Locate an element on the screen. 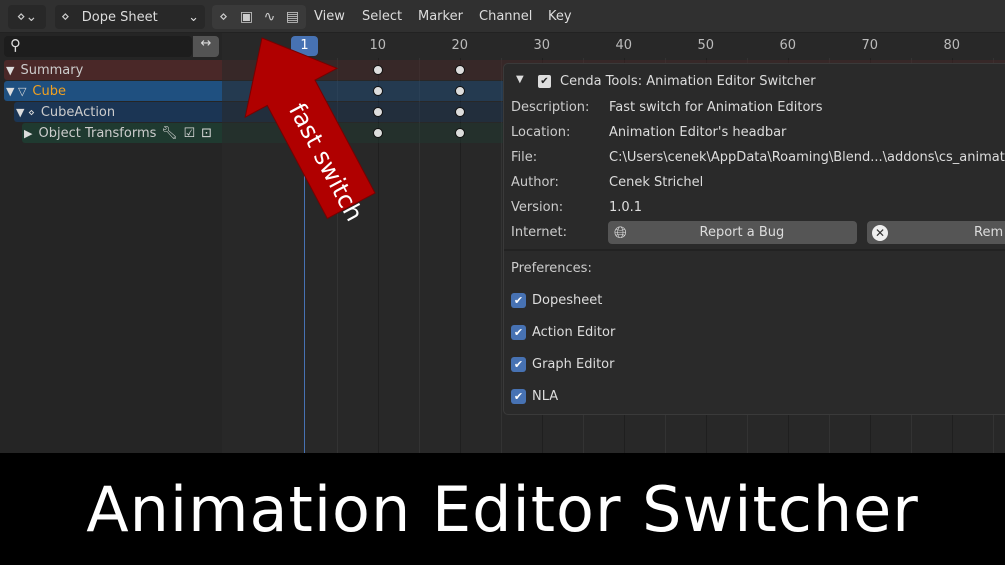 The width and height of the screenshot is (1005, 565). remove-button: ✕ Rem is located at coordinates (936, 232).